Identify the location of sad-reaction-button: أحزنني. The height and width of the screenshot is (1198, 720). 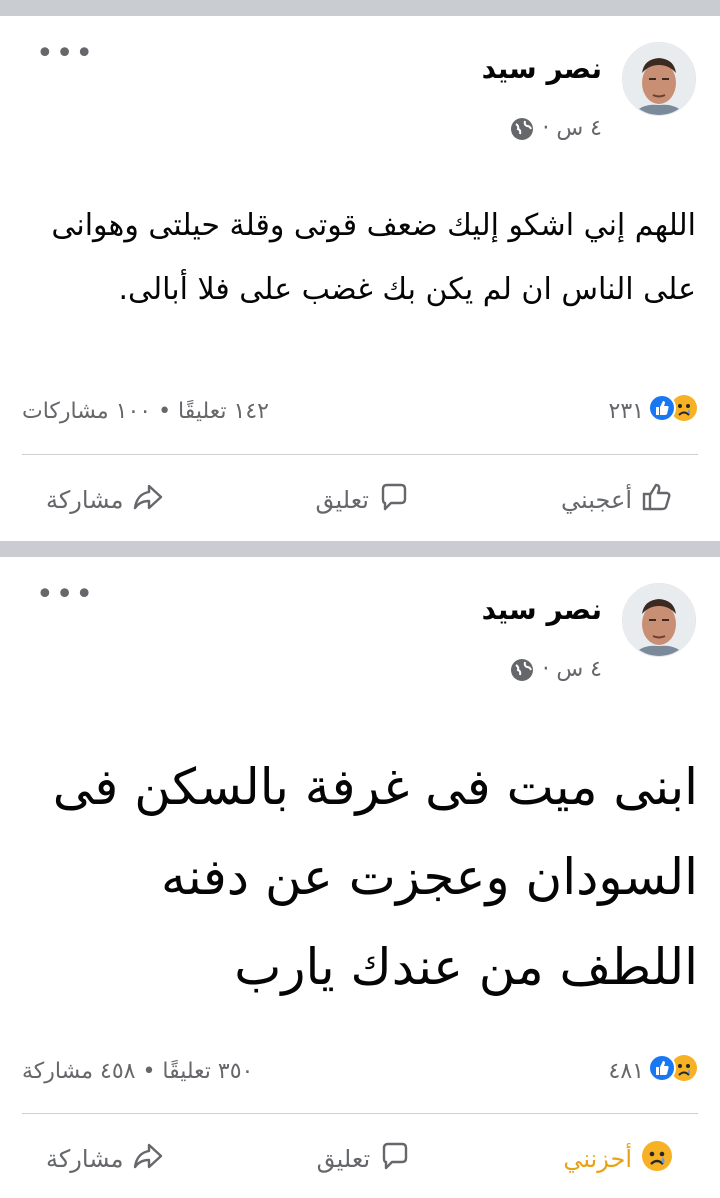
(618, 1159).